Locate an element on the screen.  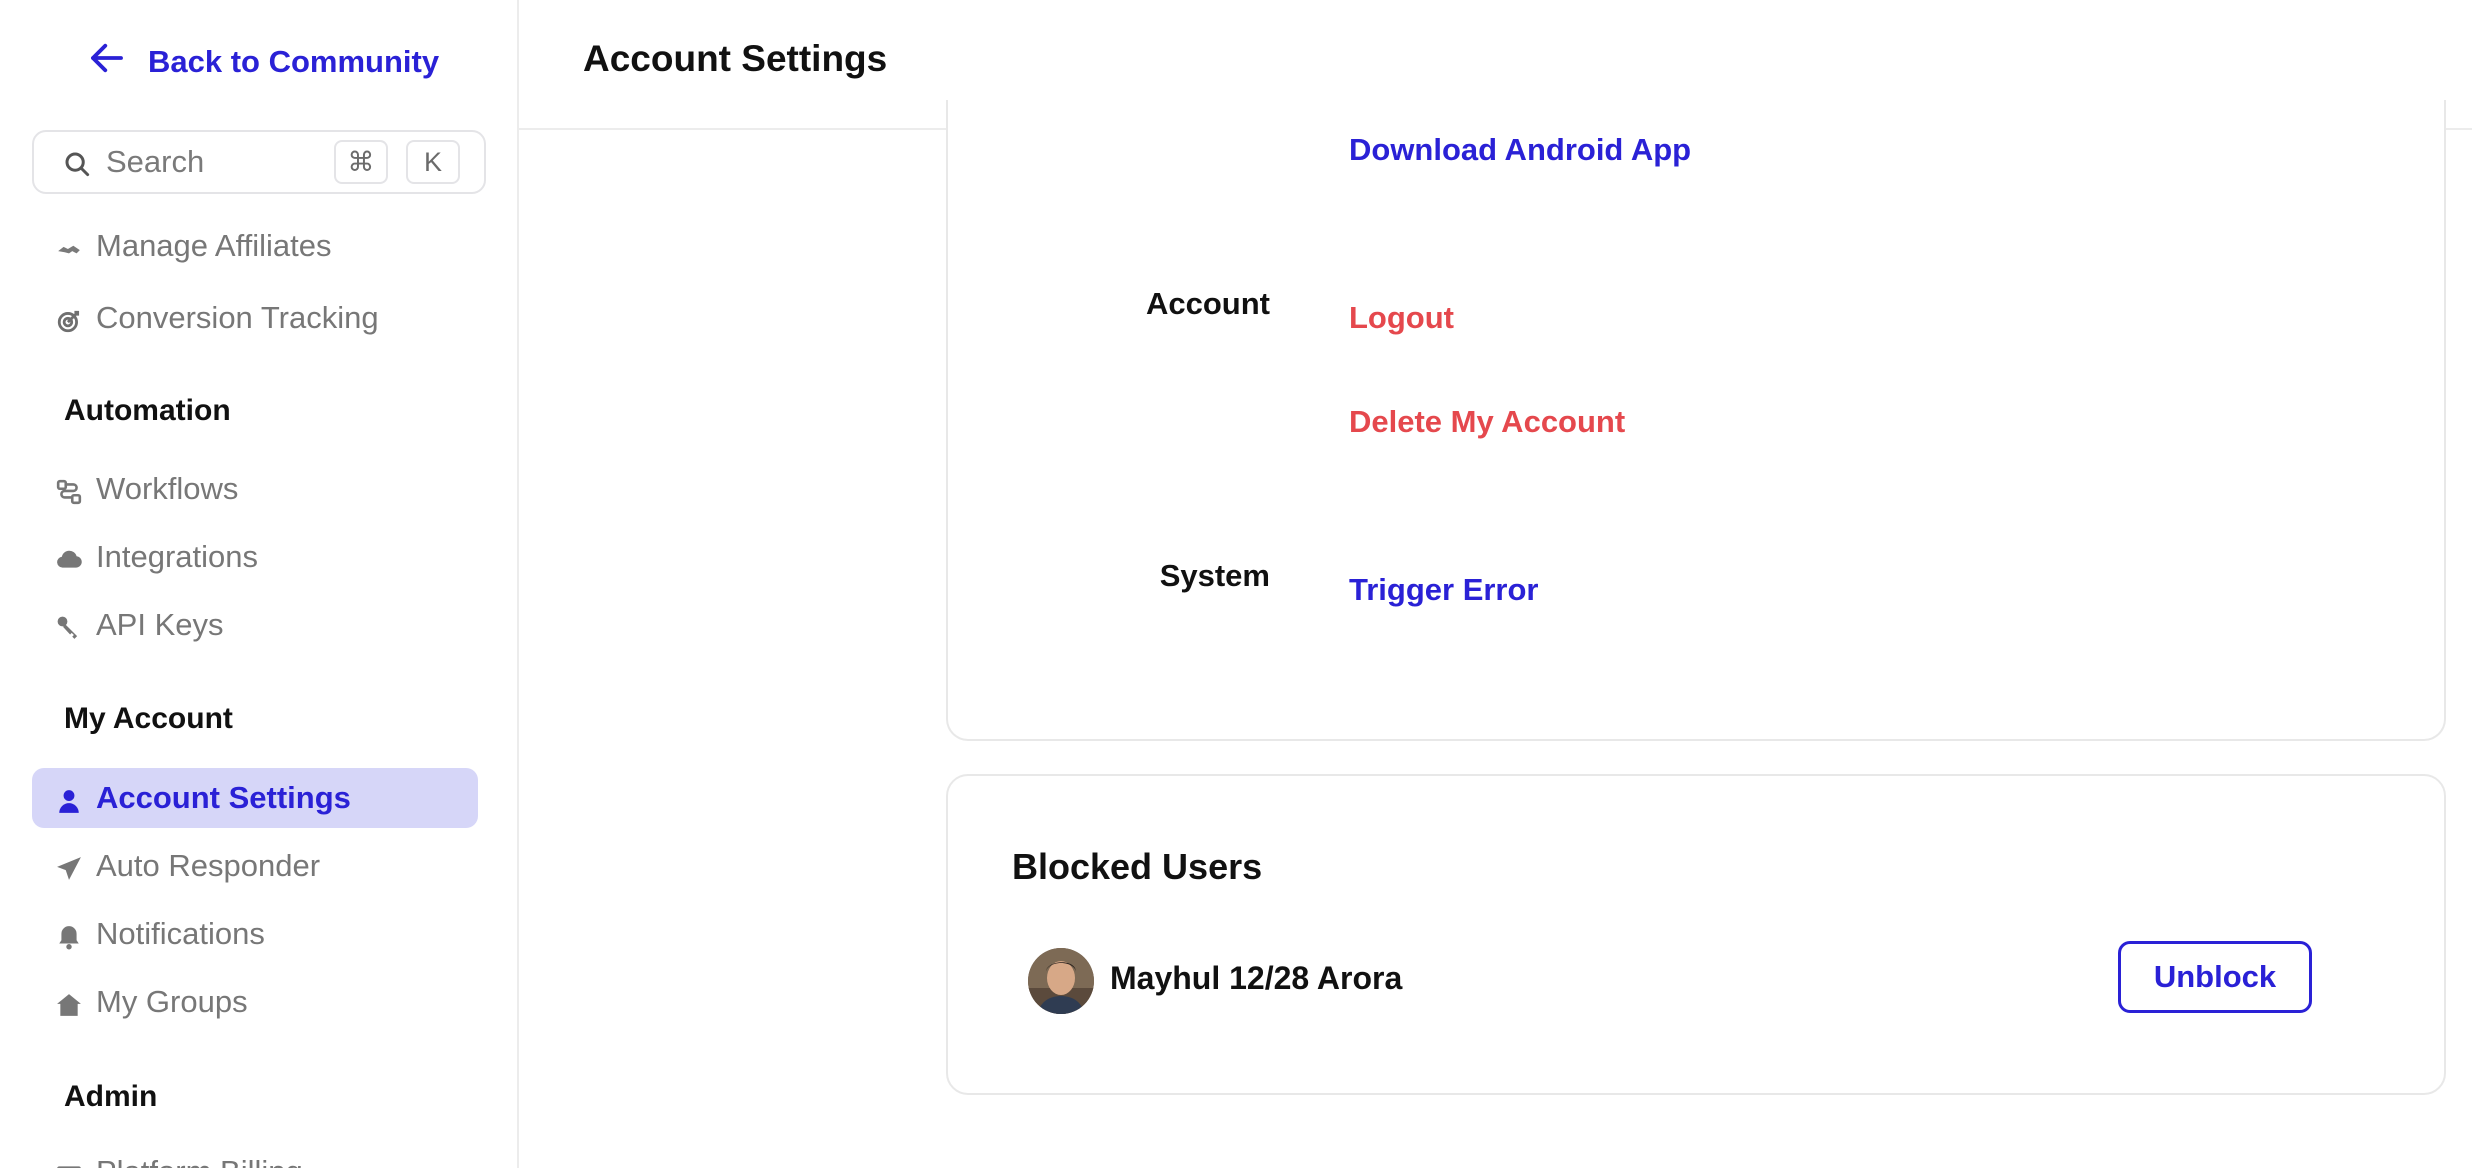
page-title: Account Settings is located at coordinates (735, 58).